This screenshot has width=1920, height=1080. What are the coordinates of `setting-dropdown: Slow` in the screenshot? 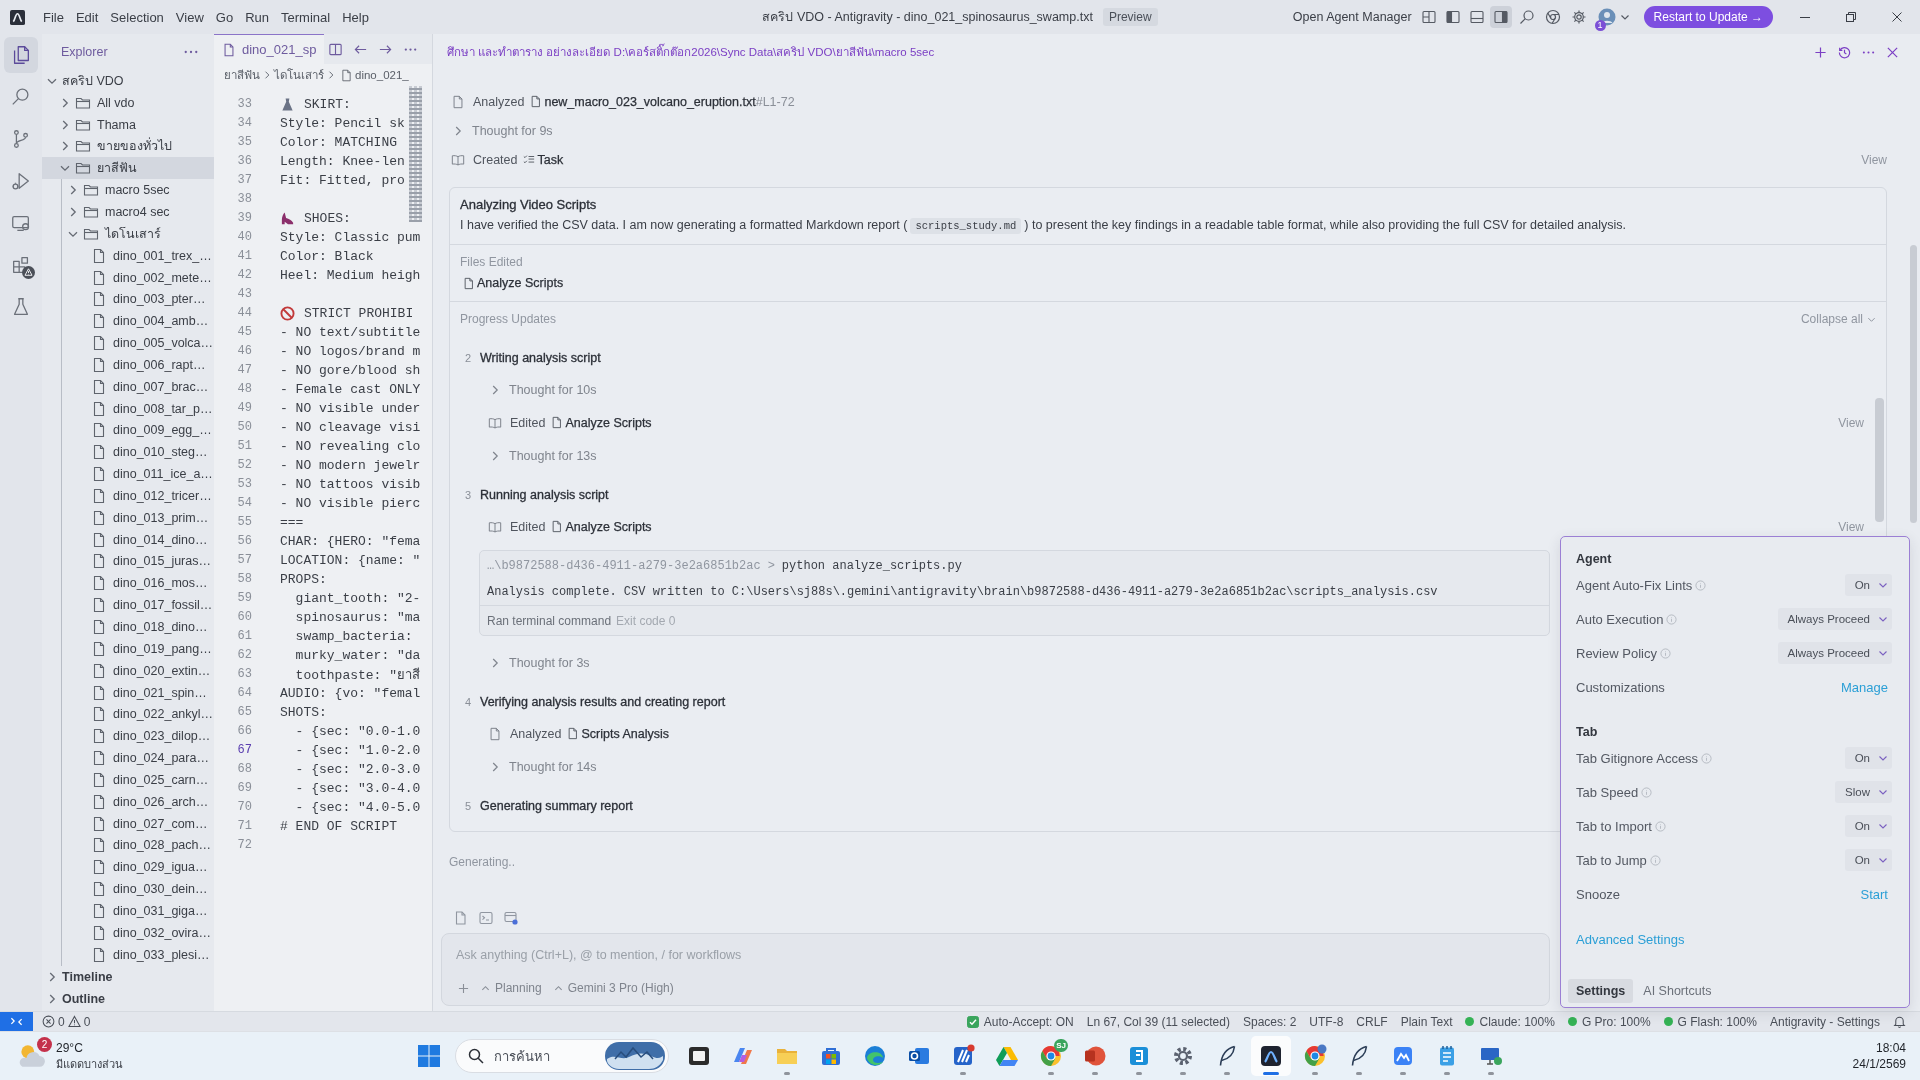 It's located at (1863, 792).